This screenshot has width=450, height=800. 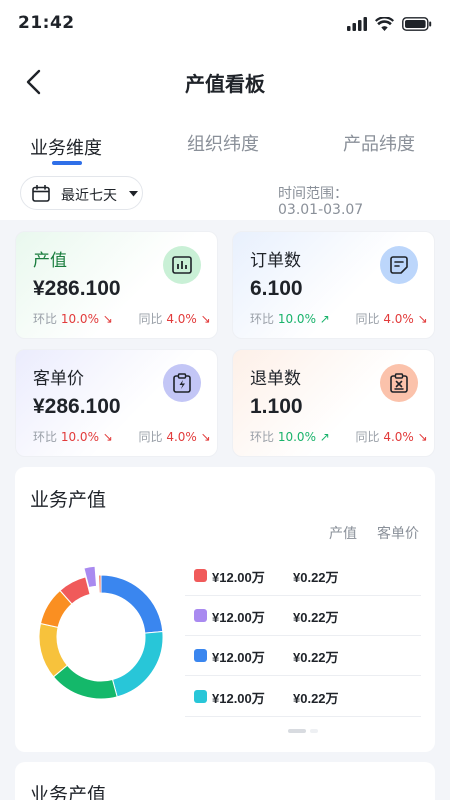 I want to click on pager-dot-active, so click(x=297, y=731).